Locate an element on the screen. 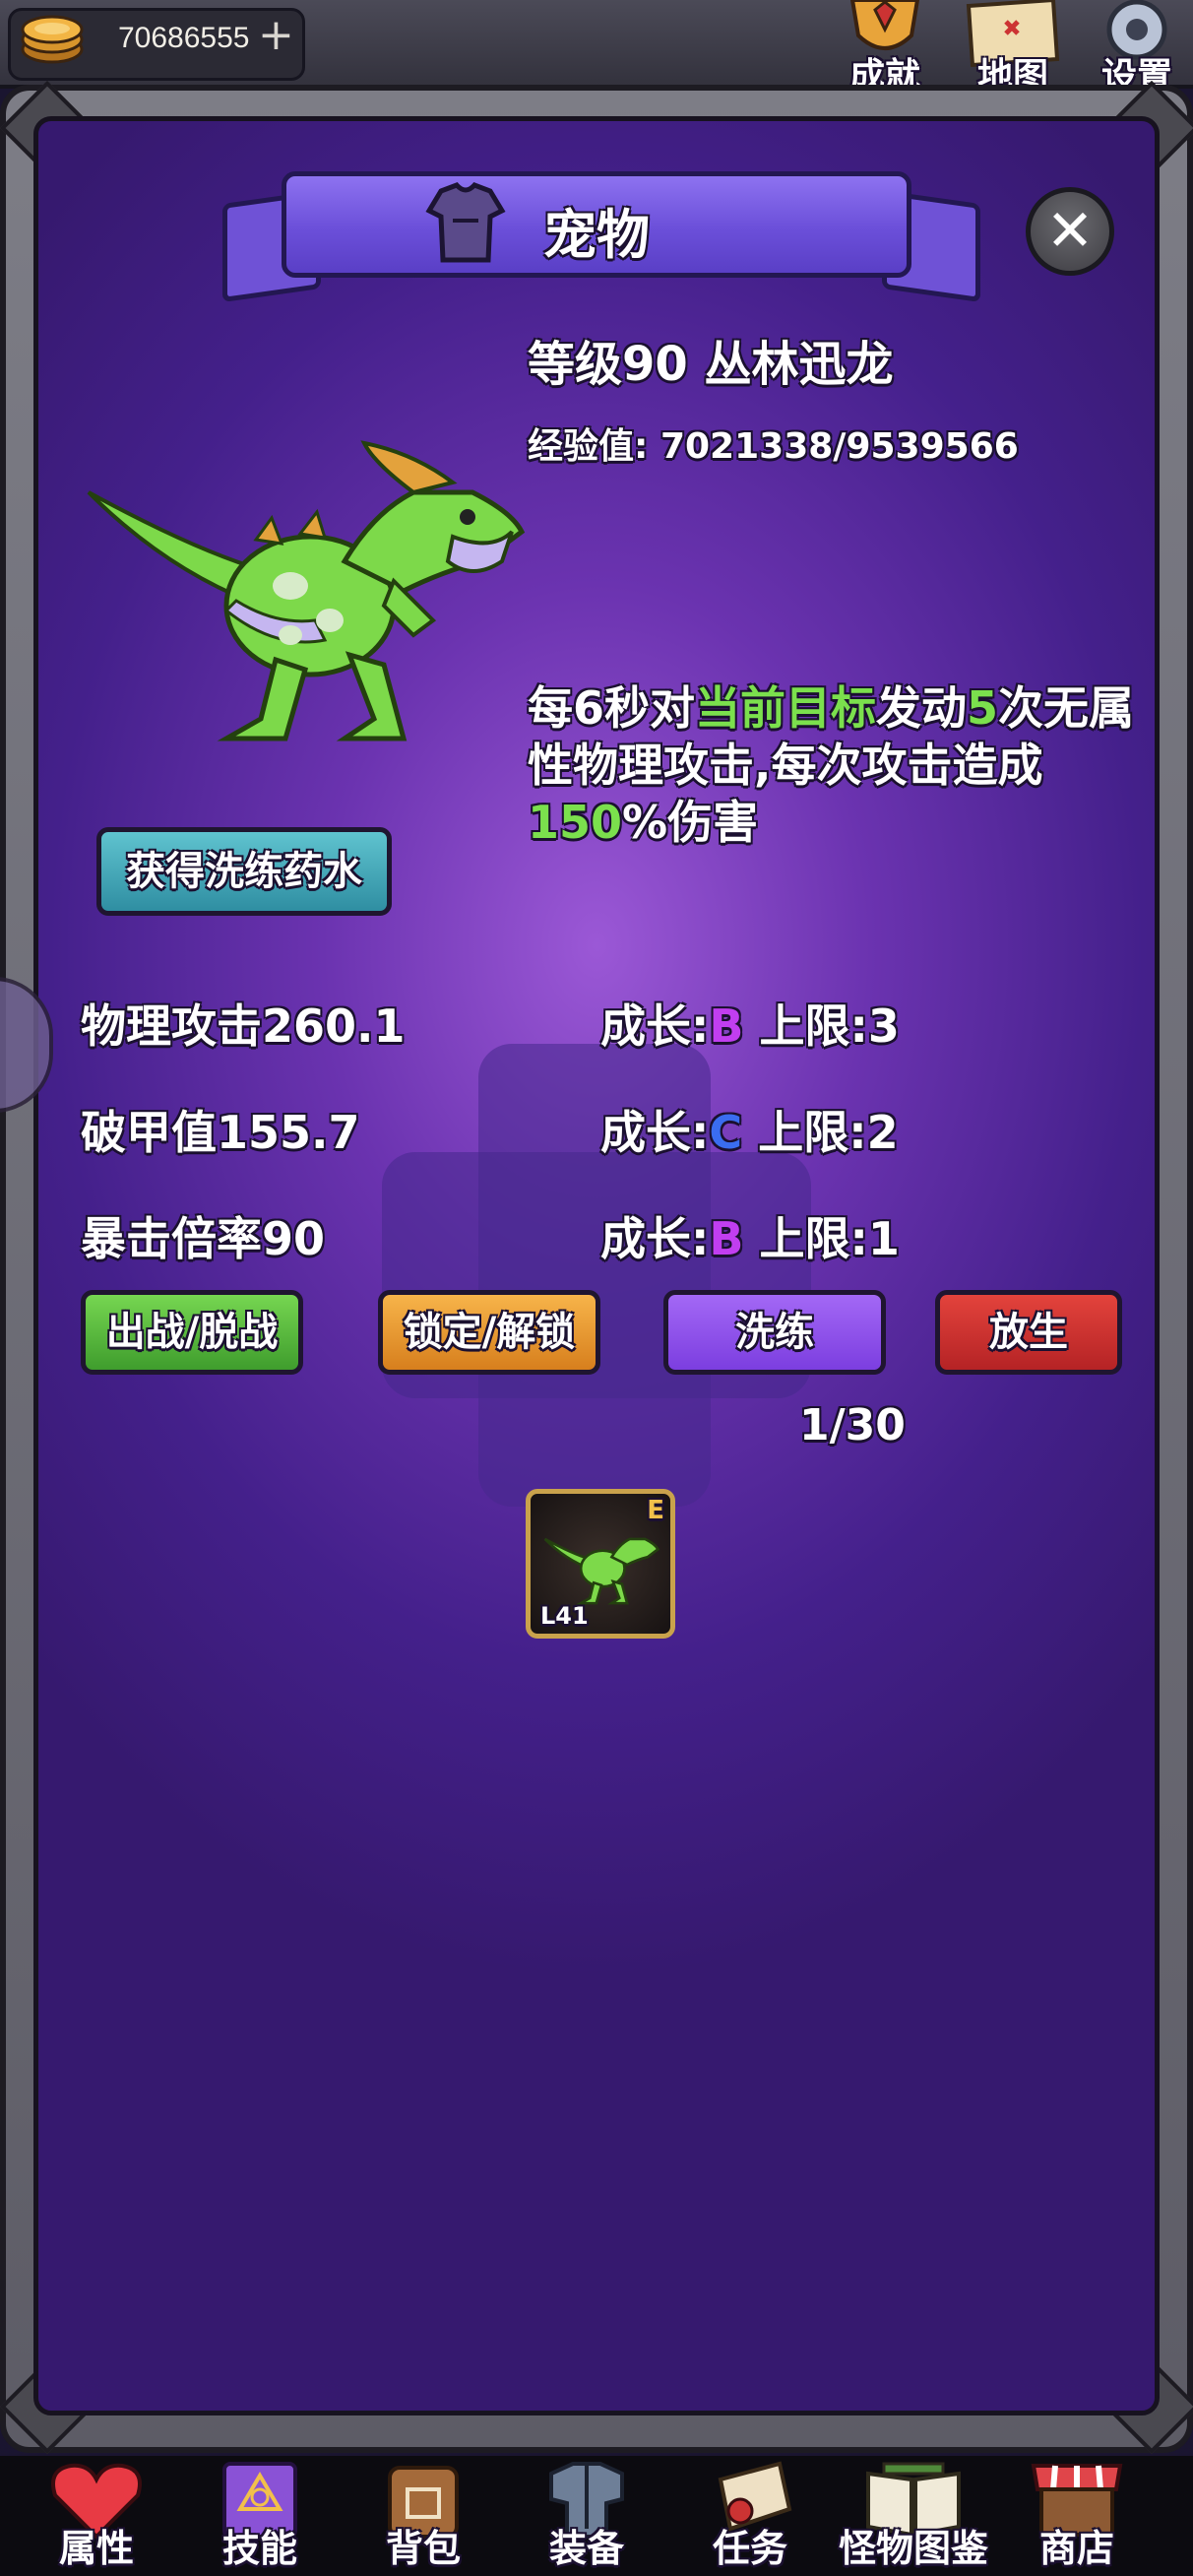 The width and height of the screenshot is (1193, 2576). nav-label: 怪物图鉴 is located at coordinates (913, 2548).